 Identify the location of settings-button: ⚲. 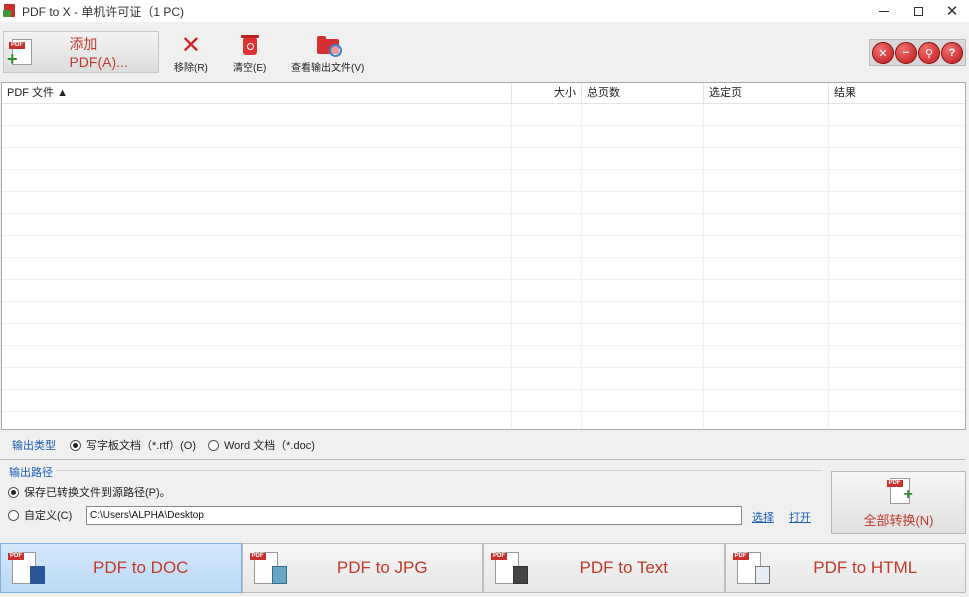
(929, 53).